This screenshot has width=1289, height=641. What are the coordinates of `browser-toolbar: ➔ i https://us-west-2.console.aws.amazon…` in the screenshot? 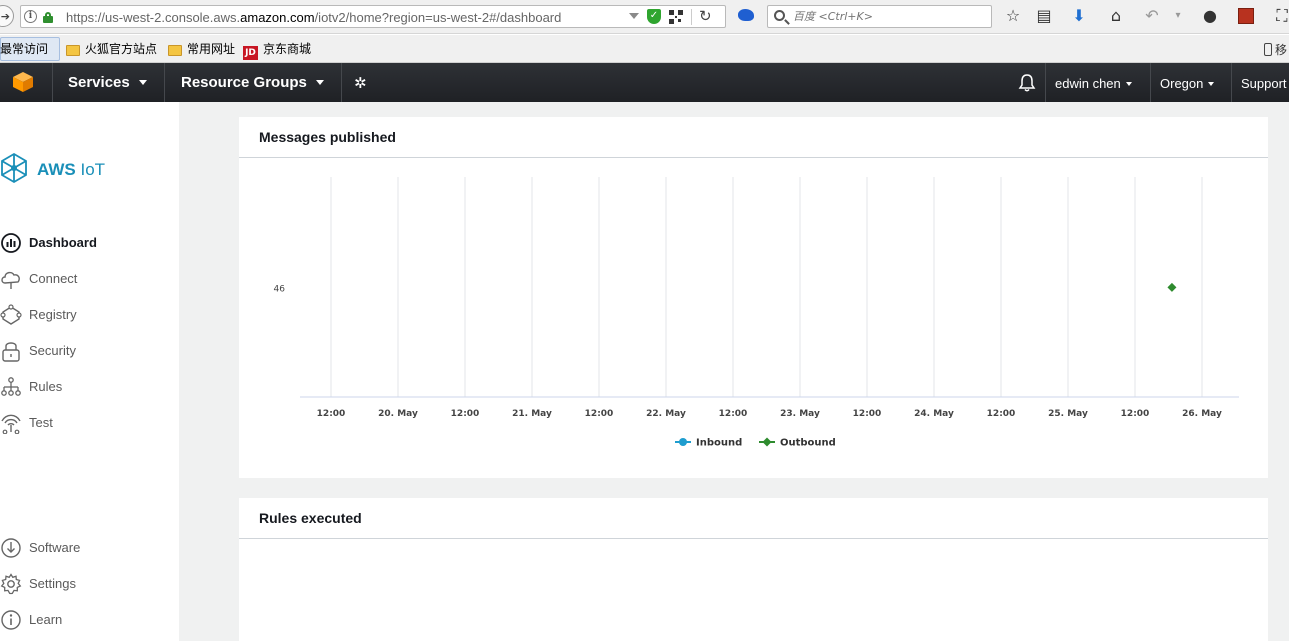 It's located at (644, 17).